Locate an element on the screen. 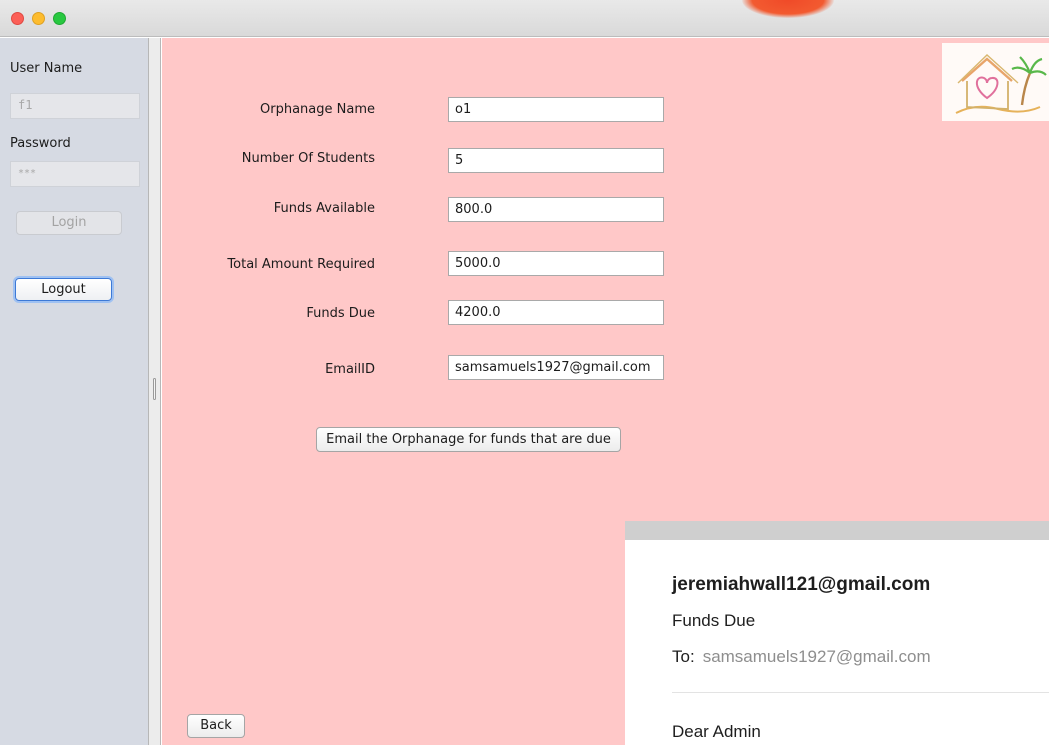 Image resolution: width=1049 pixels, height=745 pixels. house-heart-palm-logo is located at coordinates (995, 82).